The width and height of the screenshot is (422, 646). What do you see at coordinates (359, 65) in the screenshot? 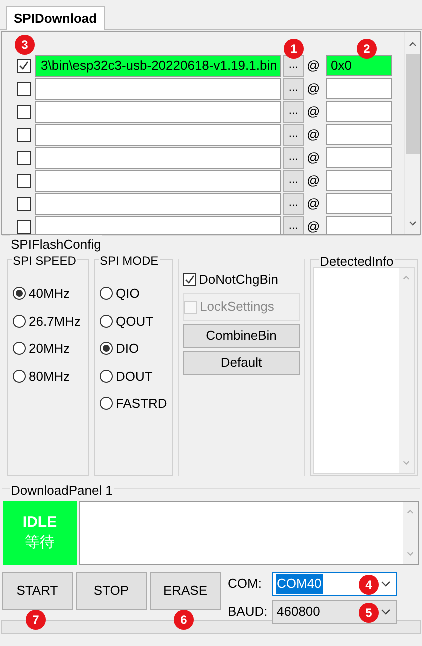
I see `address-field: 0x0` at bounding box center [359, 65].